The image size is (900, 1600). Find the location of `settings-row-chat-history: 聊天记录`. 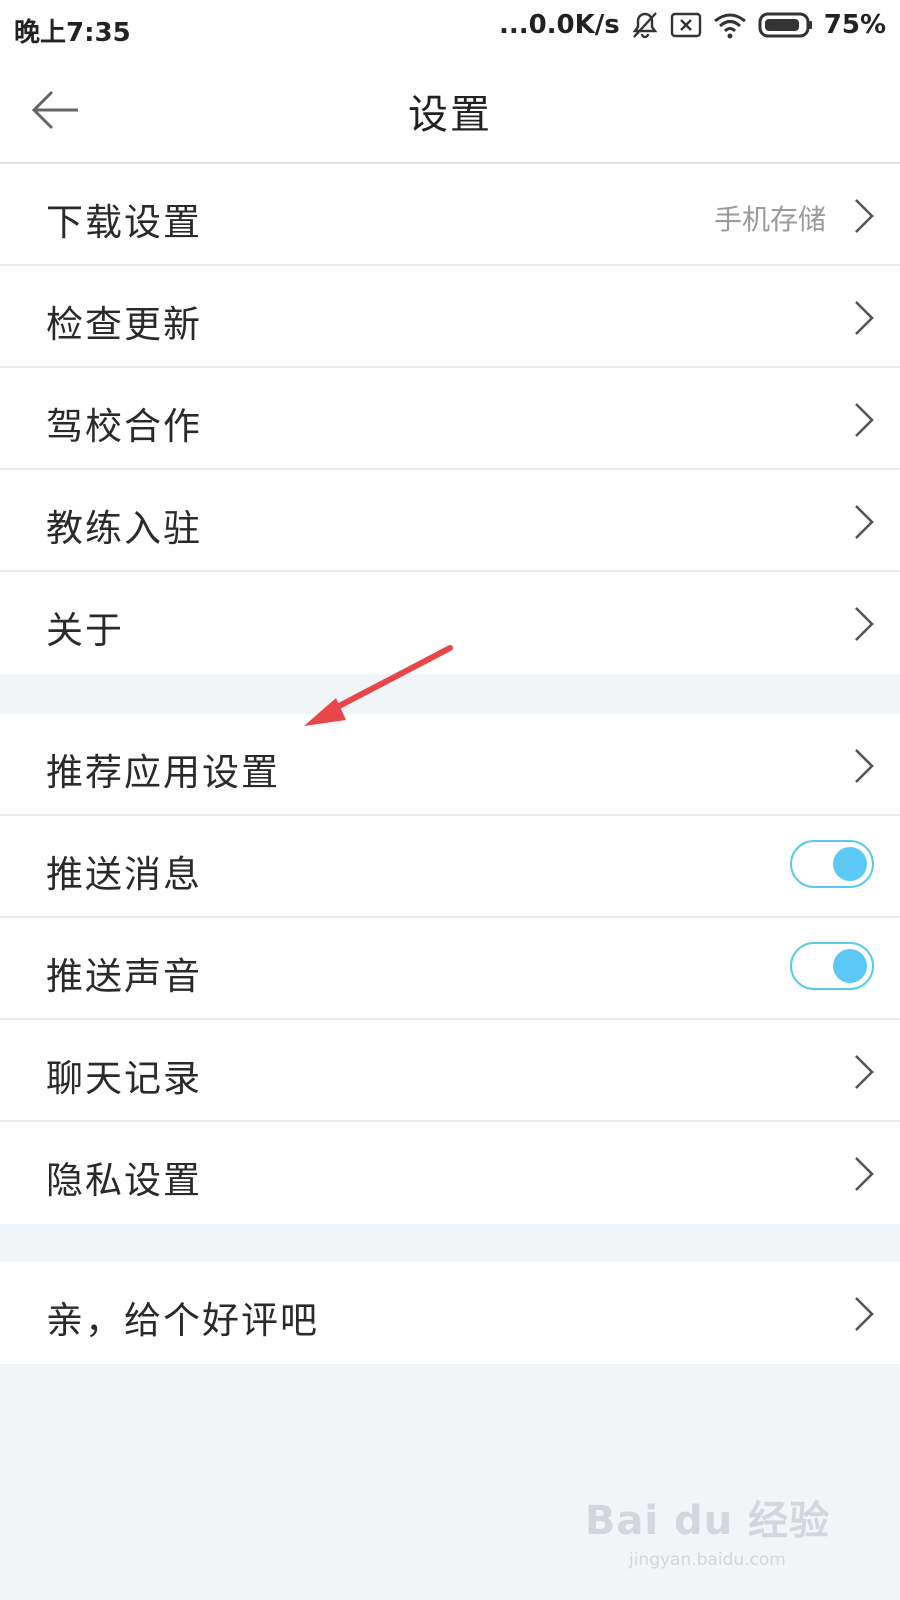

settings-row-chat-history: 聊天记录 is located at coordinates (450, 1071).